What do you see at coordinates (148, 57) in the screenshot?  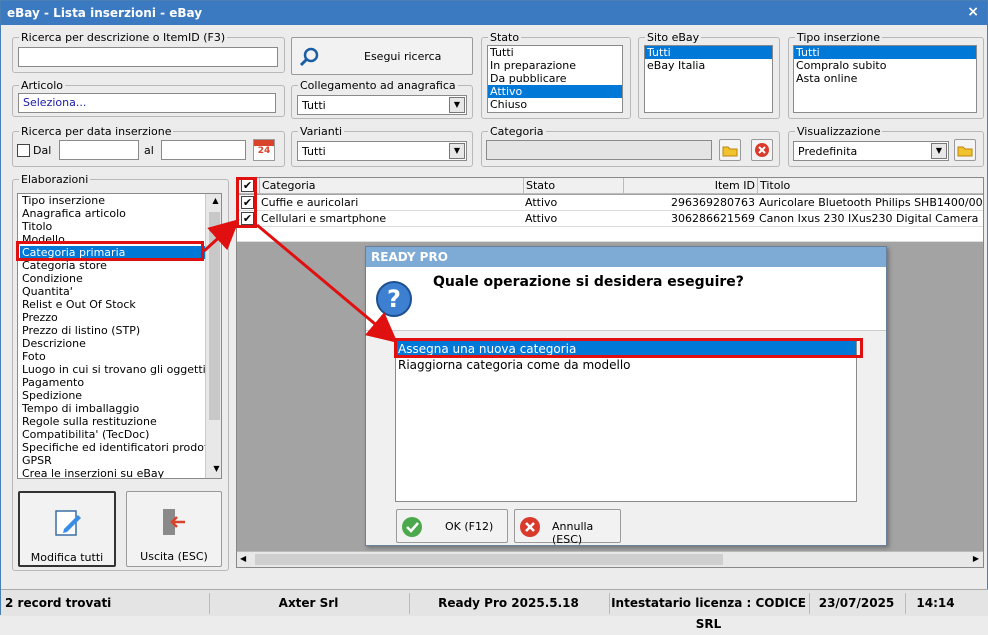 I see `search-input` at bounding box center [148, 57].